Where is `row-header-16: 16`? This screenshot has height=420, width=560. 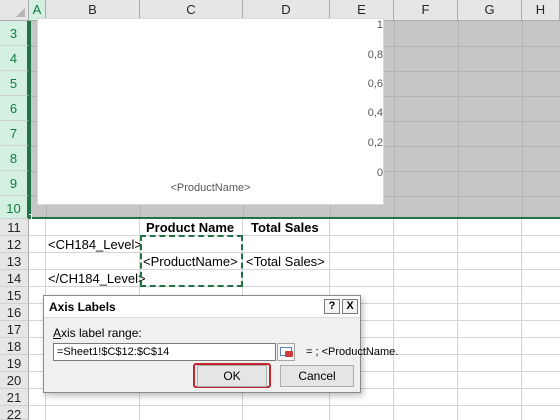
row-header-16: 16 is located at coordinates (14, 312).